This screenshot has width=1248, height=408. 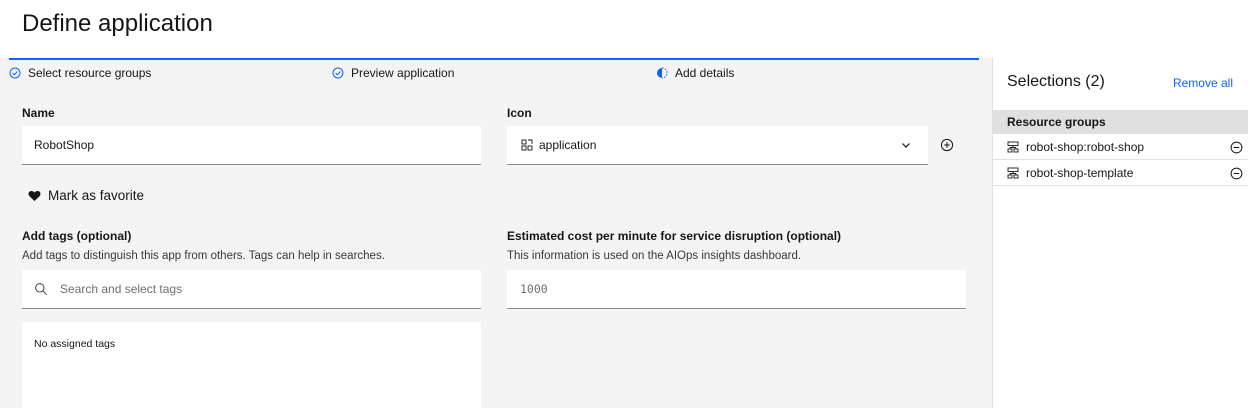 I want to click on tags-label: Add tags (optional), so click(x=77, y=236).